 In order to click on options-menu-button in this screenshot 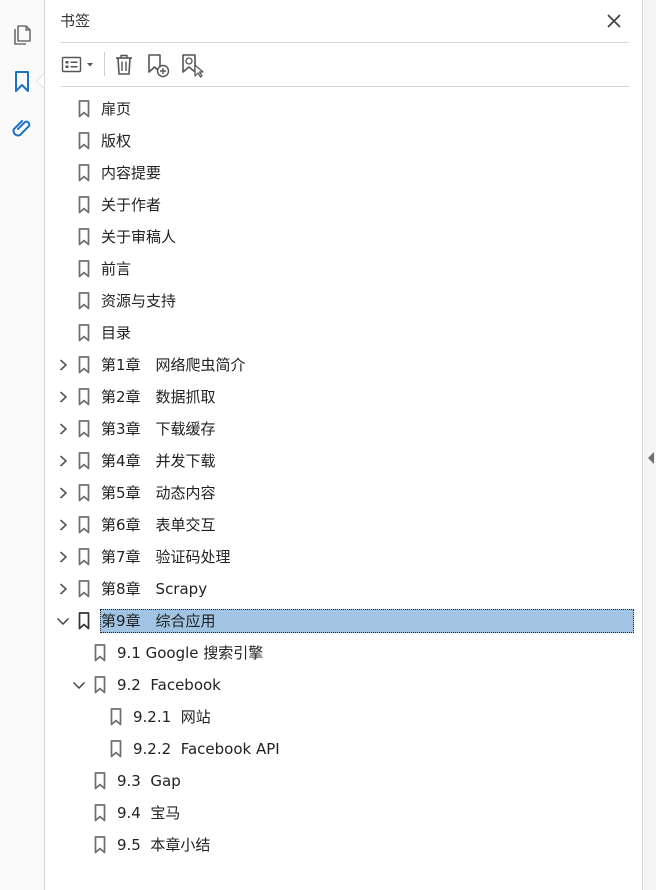, I will do `click(79, 65)`.